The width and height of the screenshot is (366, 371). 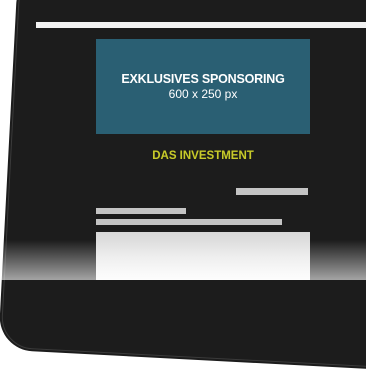 What do you see at coordinates (203, 156) in the screenshot?
I see `section-label: DAS INVESTMENT` at bounding box center [203, 156].